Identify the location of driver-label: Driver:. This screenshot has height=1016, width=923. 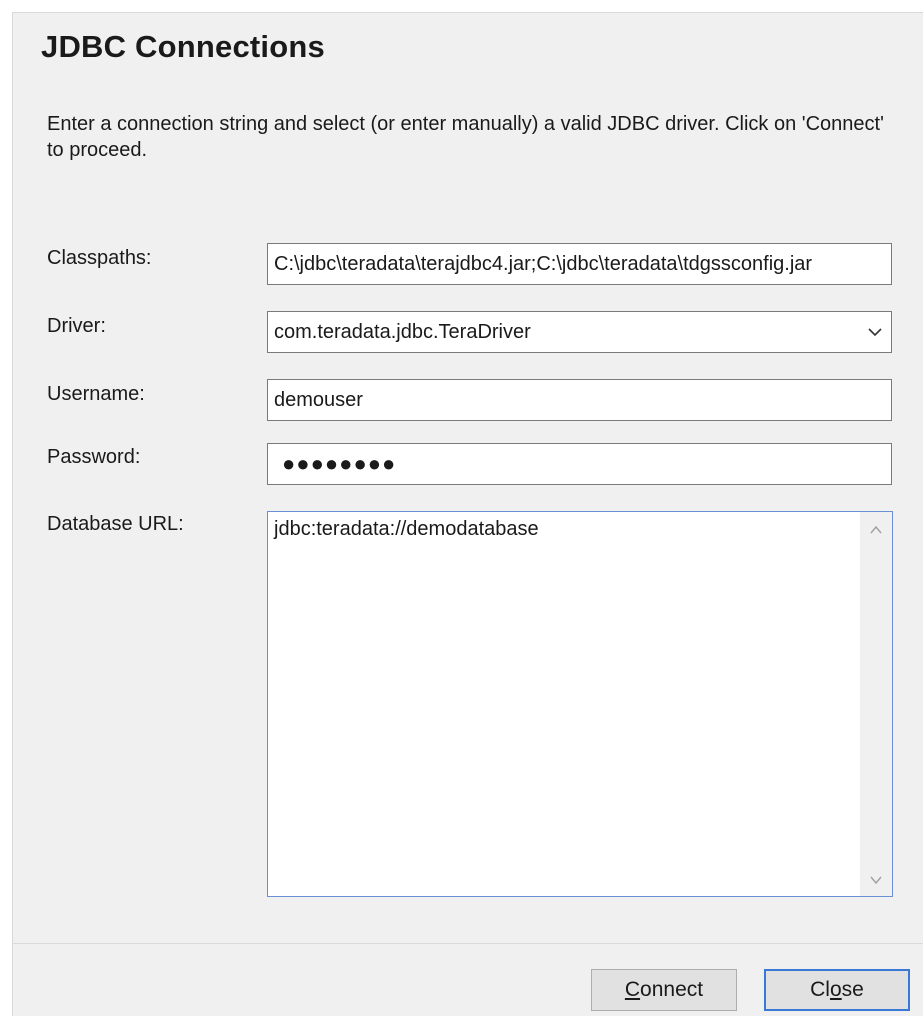
(76, 326).